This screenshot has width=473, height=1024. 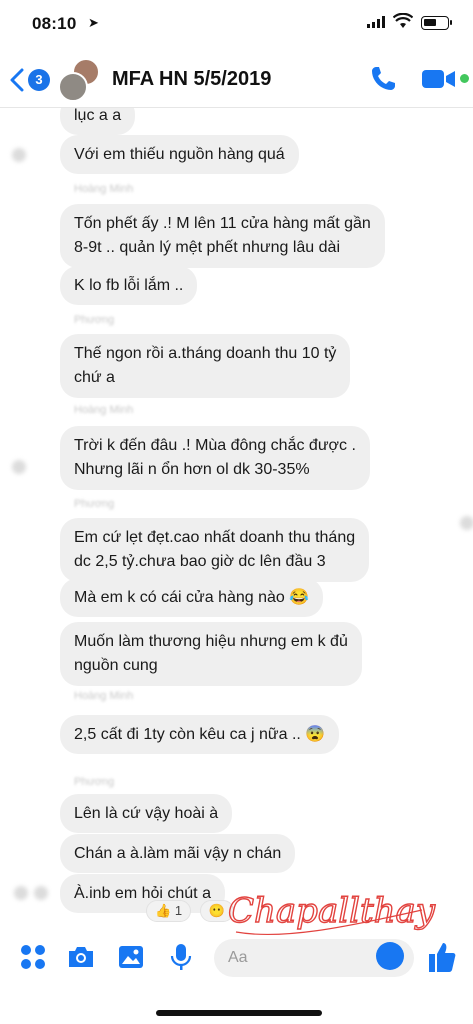 What do you see at coordinates (207, 247) in the screenshot?
I see `message-line: 8-9t .. quản lý mệt phết nhưng lâu dài` at bounding box center [207, 247].